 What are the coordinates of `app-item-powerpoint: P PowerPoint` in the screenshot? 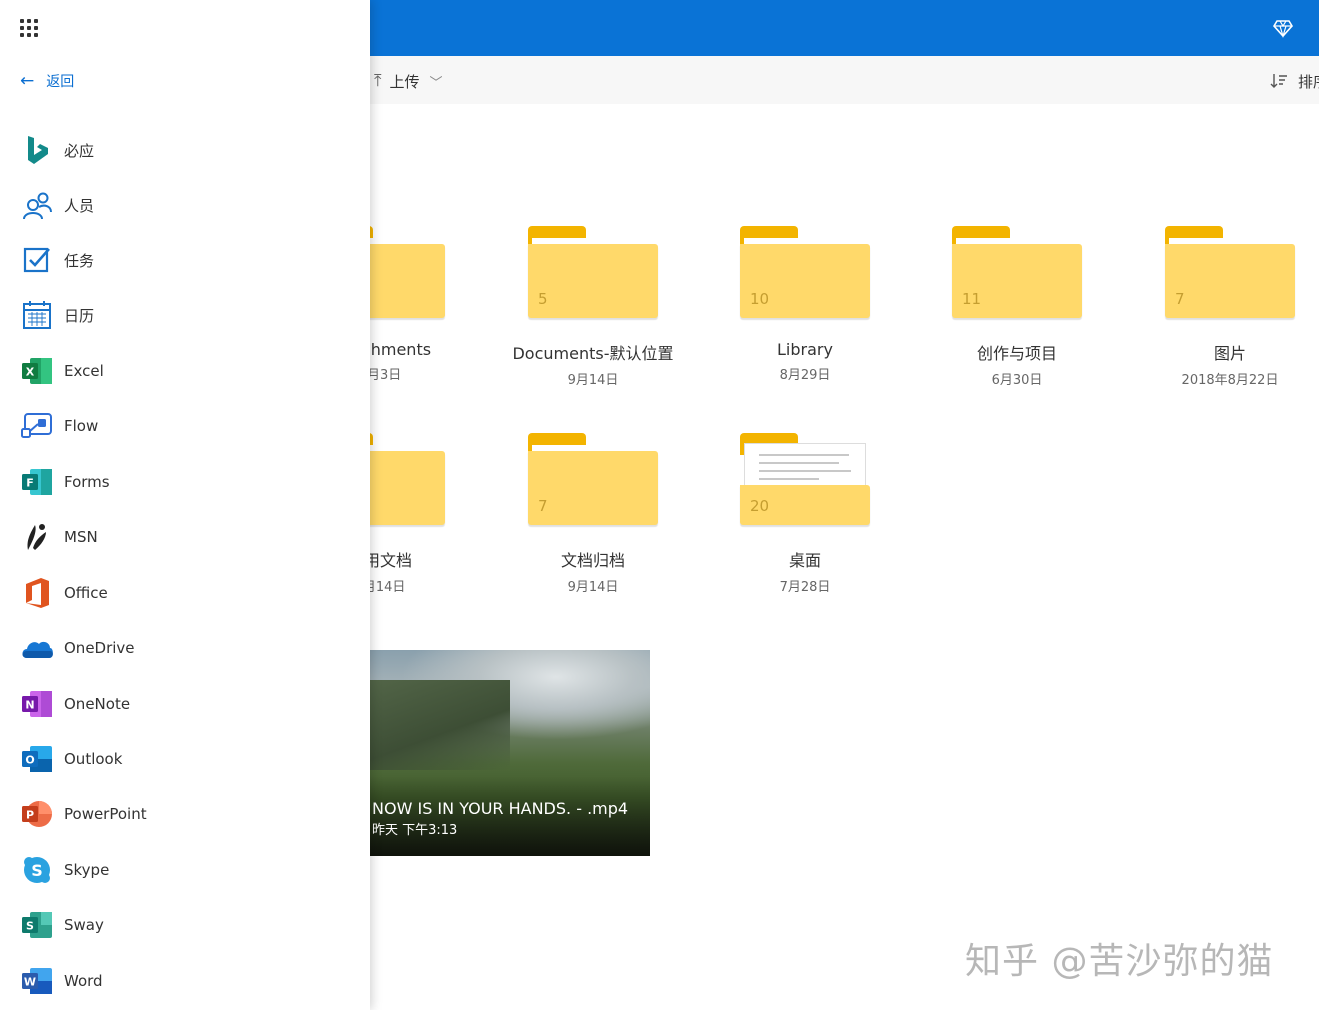 It's located at (185, 814).